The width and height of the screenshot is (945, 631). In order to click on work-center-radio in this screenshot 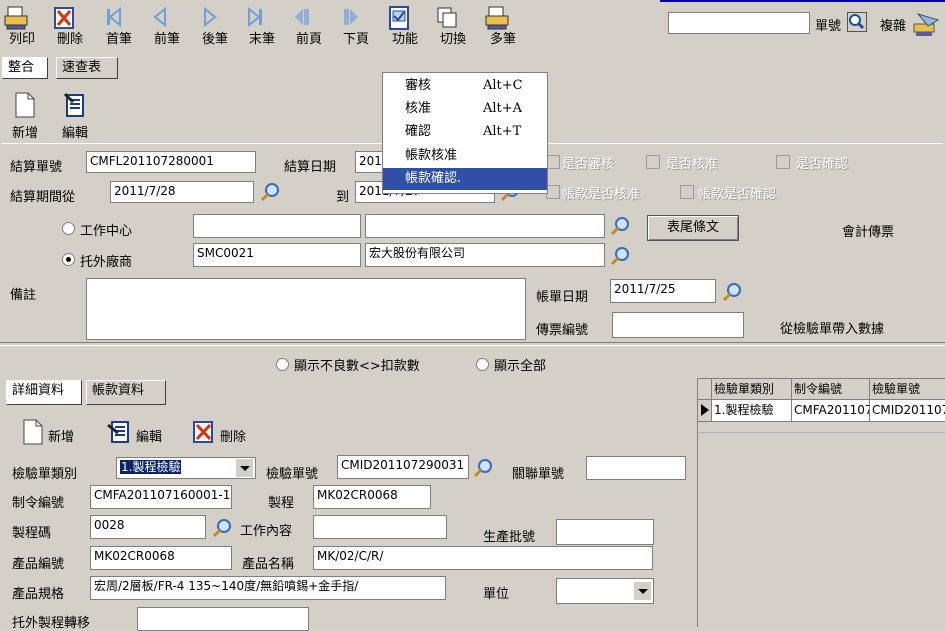, I will do `click(68, 228)`.